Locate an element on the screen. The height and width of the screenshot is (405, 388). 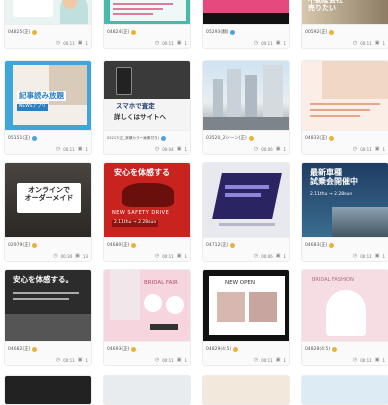
card-id: 04825(正) is located at coordinates (19, 32).